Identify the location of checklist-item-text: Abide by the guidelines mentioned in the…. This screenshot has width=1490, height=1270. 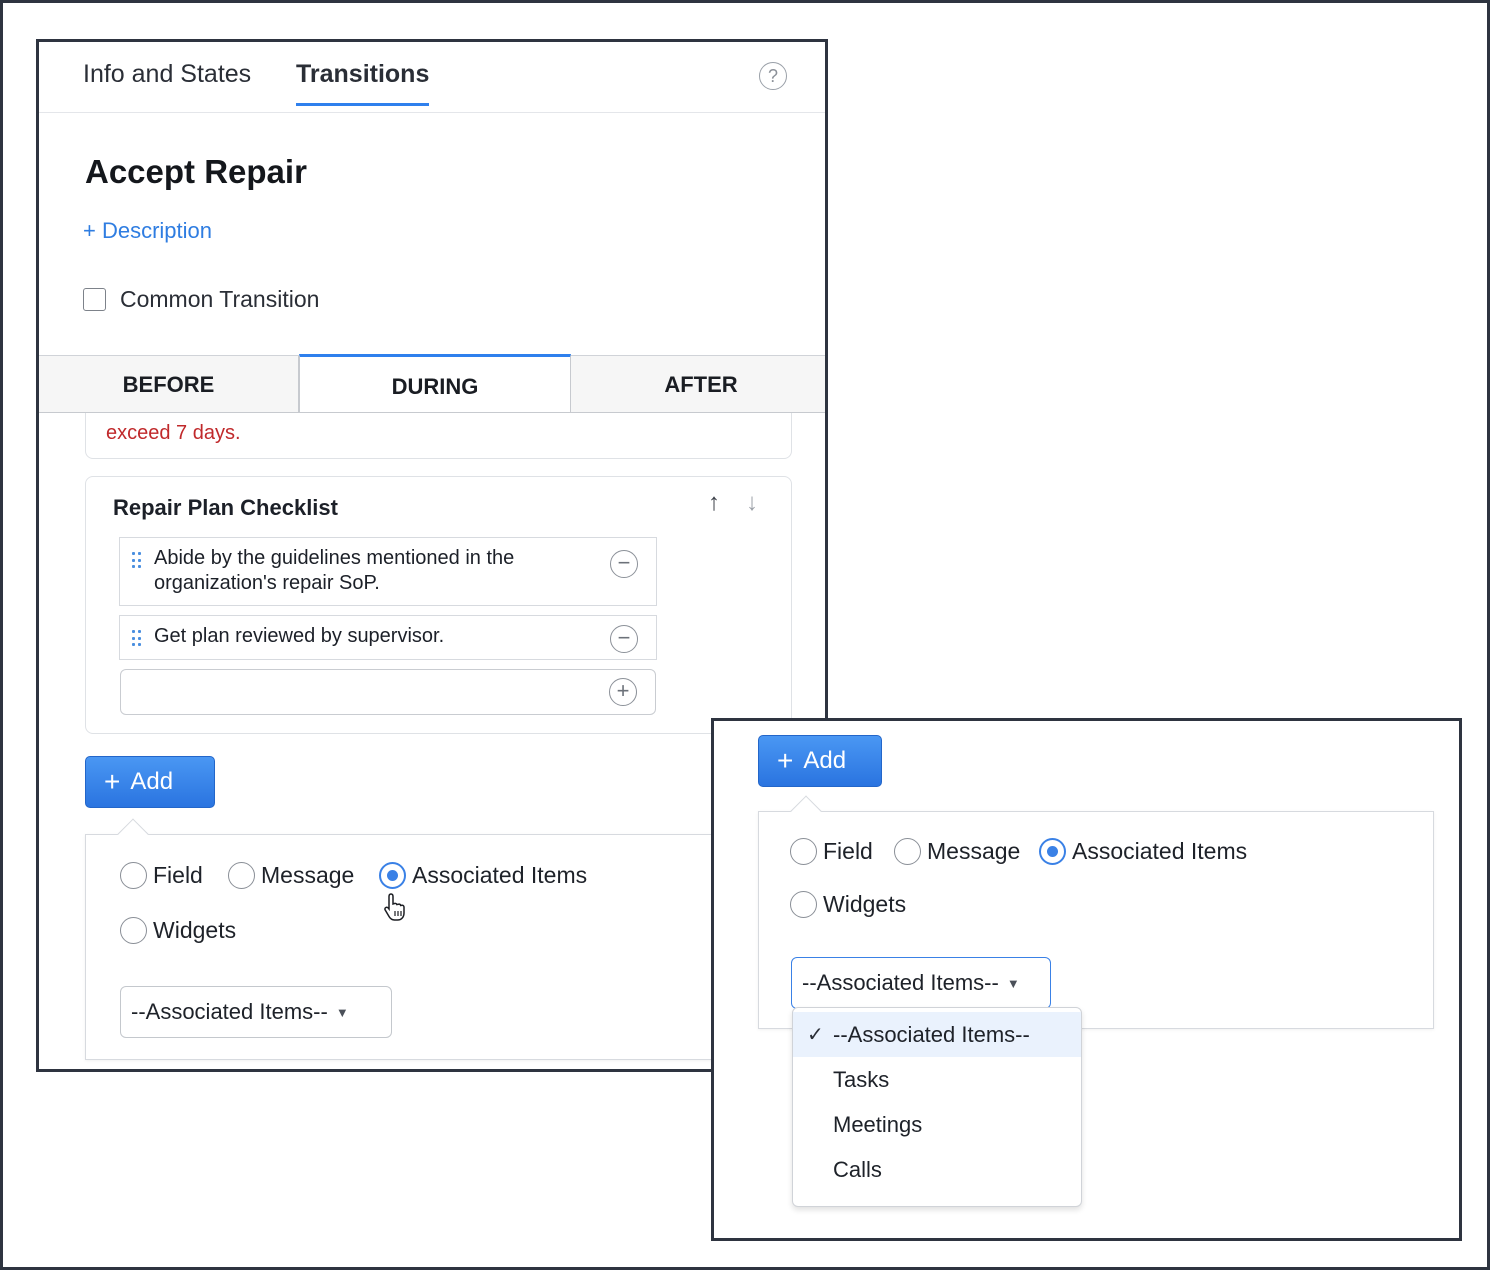
(374, 571).